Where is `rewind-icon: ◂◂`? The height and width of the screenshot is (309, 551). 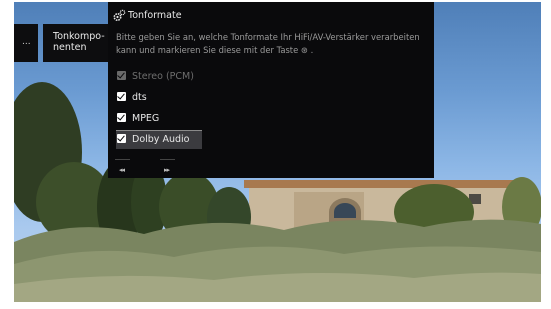 rewind-icon: ◂◂ is located at coordinates (122, 170).